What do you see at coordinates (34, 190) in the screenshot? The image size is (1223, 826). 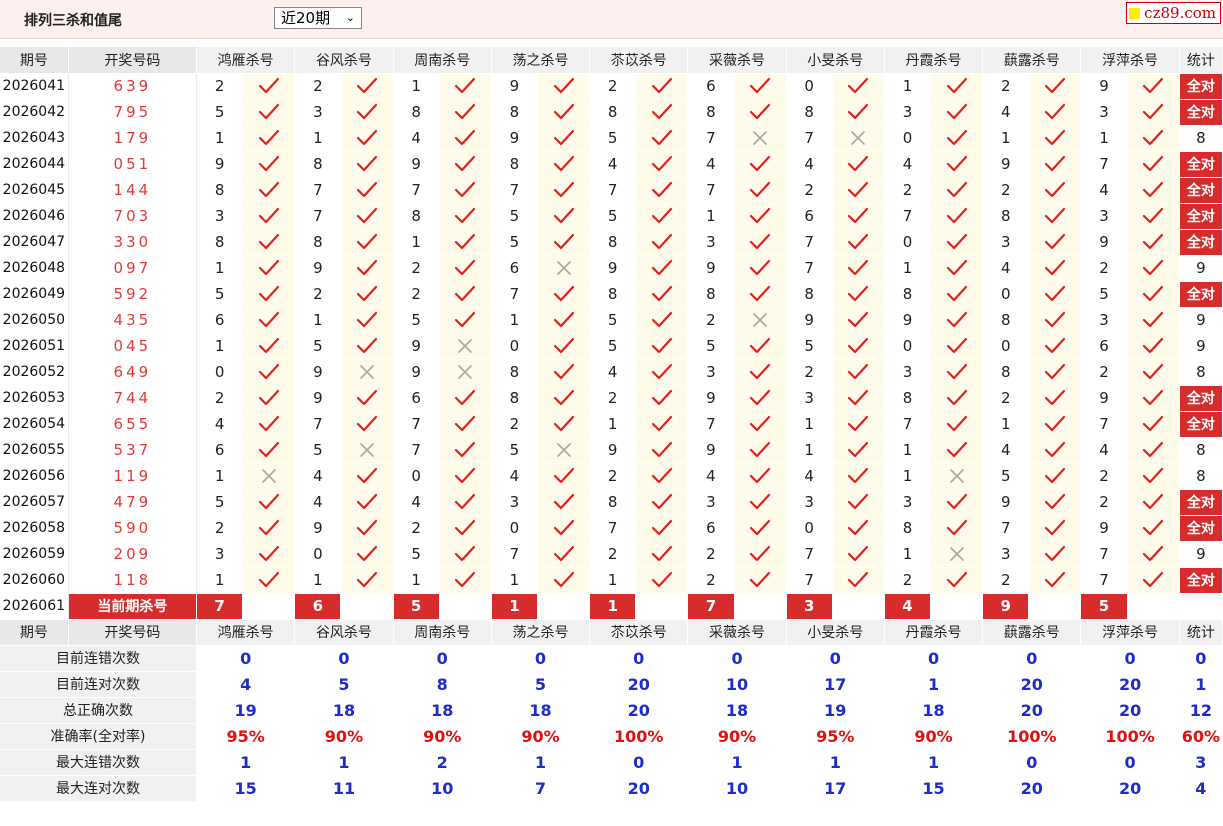 I see `issue-cell: 2026045` at bounding box center [34, 190].